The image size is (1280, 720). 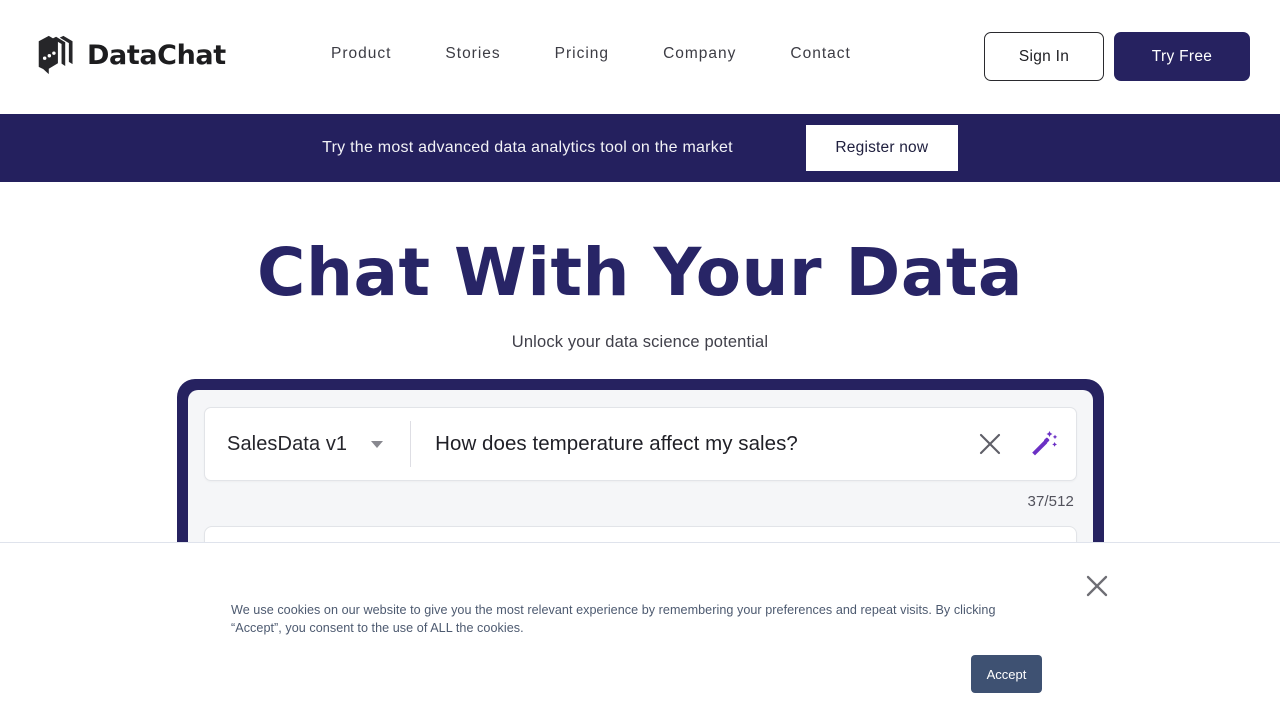 I want to click on site-logo: DataChat, so click(x=131, y=55).